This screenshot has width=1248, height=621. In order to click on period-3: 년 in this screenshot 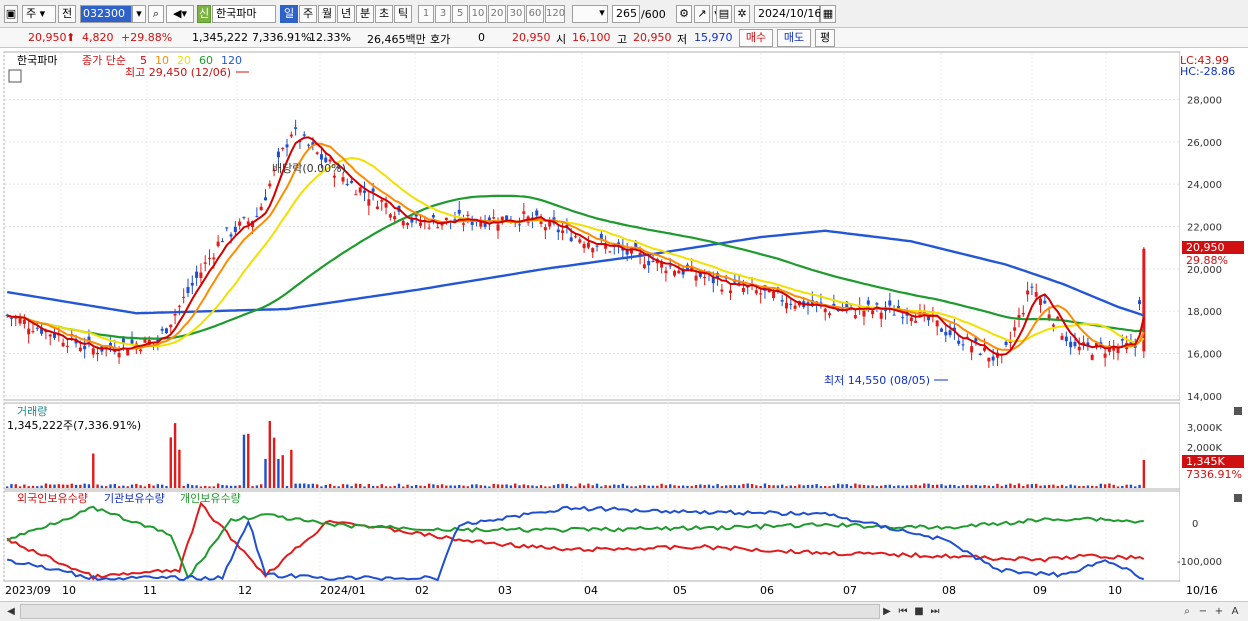, I will do `click(346, 14)`.